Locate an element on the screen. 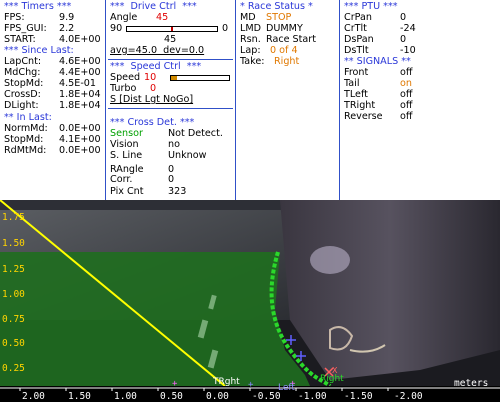 This screenshot has width=500, height=402. md-value: STOP is located at coordinates (279, 17).